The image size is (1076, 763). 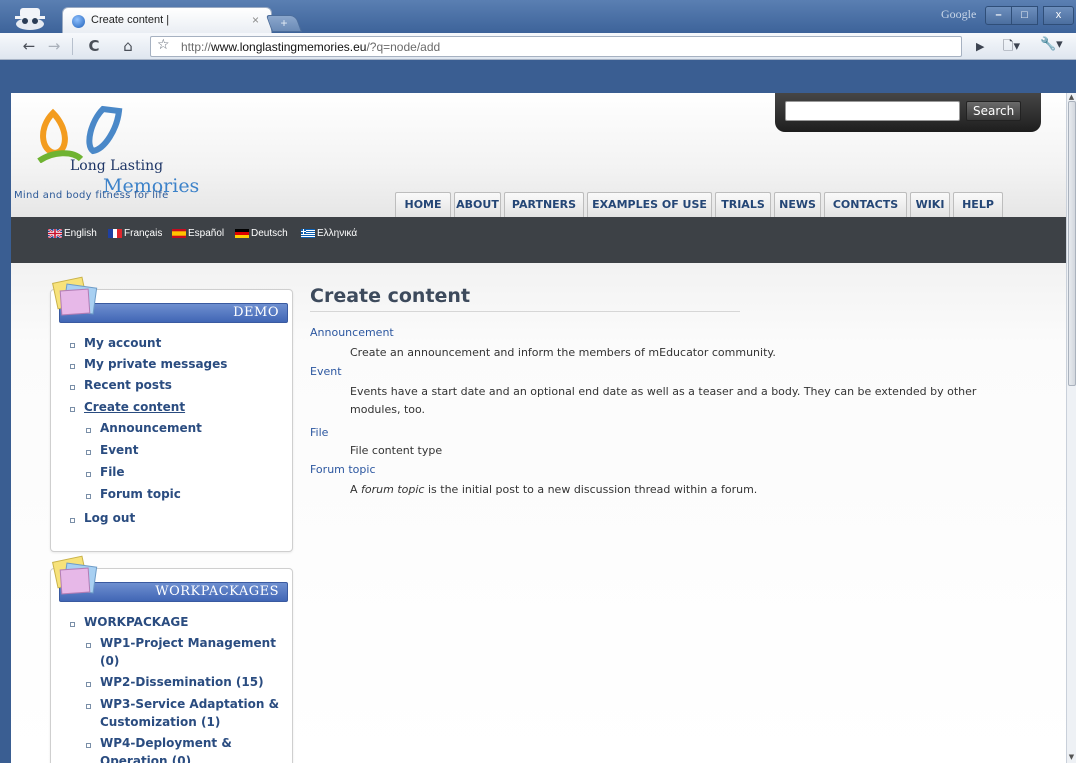 I want to click on menu-my-account: My account, so click(x=122, y=343).